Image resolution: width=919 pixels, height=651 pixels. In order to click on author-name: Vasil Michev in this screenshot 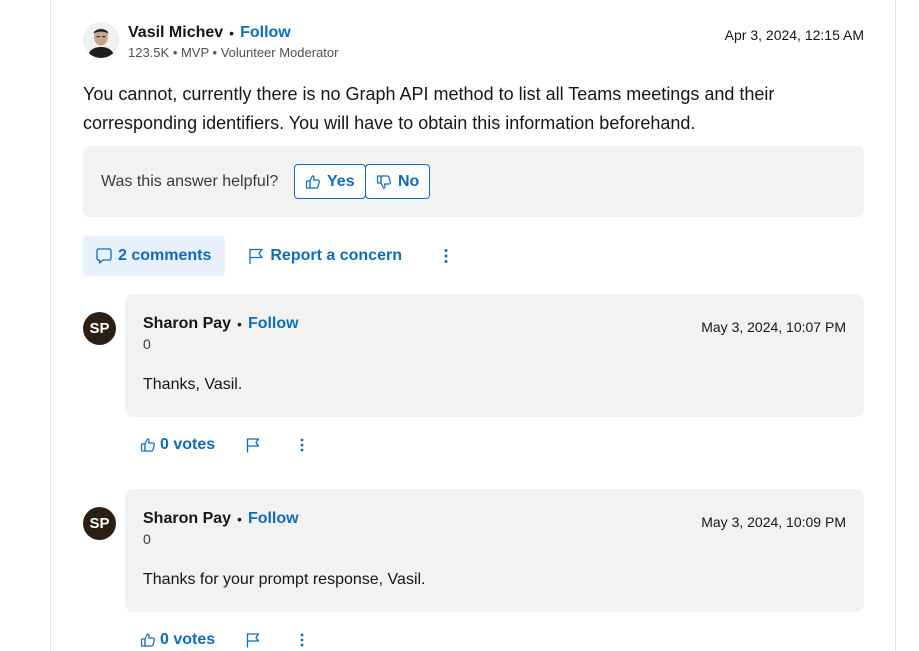, I will do `click(175, 33)`.